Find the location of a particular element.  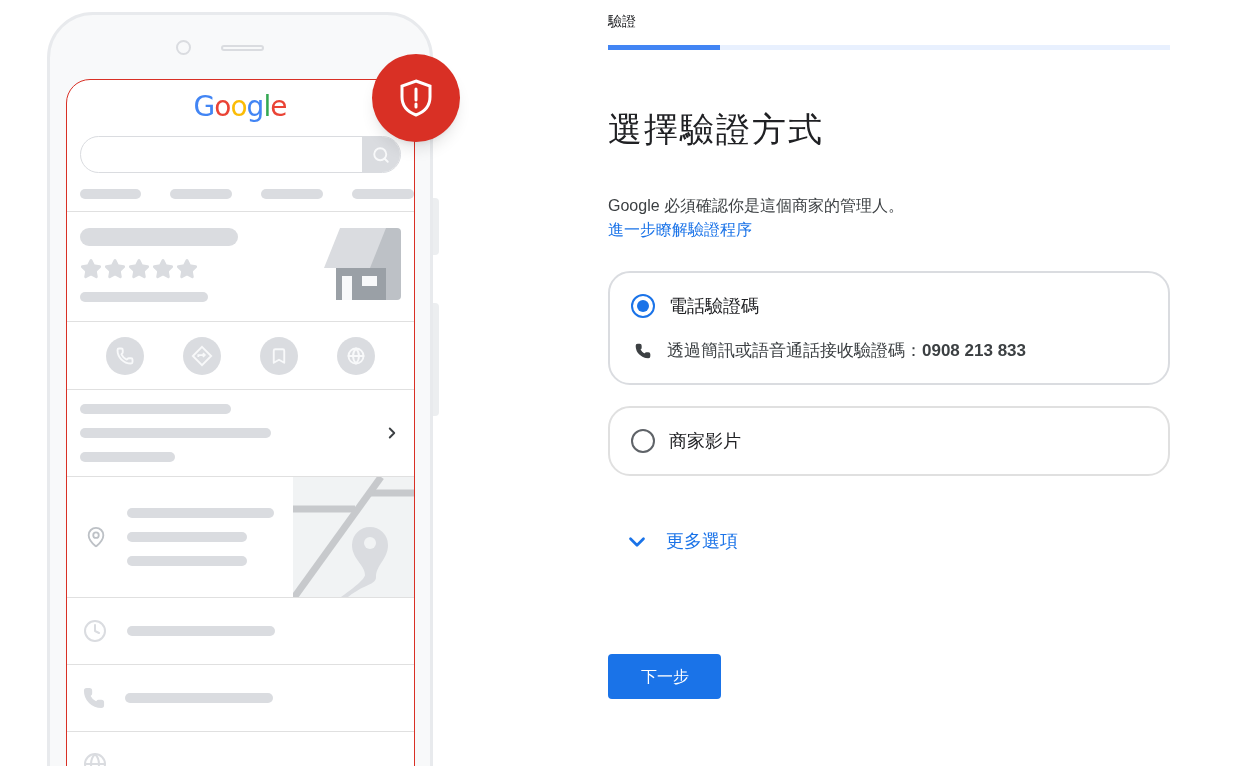

step-label: 驗證 is located at coordinates (622, 21).